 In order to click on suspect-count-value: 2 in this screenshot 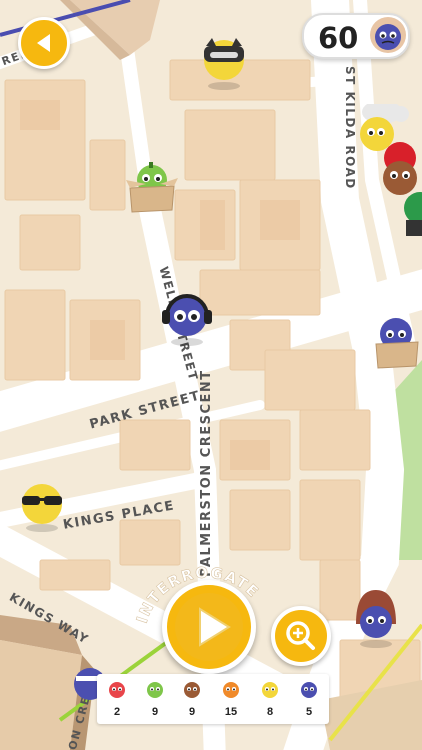, I will do `click(117, 712)`.